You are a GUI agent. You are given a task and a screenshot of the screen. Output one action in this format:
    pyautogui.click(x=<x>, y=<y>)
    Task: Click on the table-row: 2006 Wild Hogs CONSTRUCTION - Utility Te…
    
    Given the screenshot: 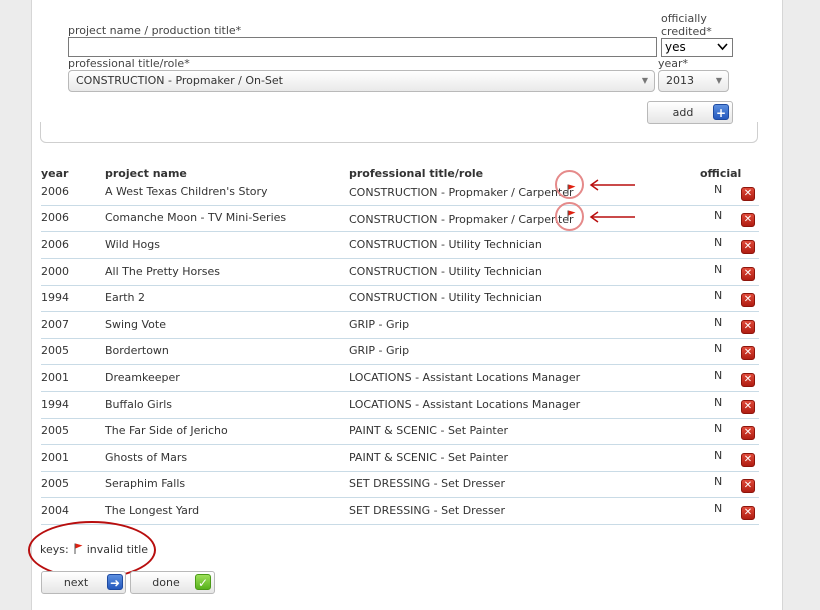 What is the action you would take?
    pyautogui.click(x=400, y=245)
    